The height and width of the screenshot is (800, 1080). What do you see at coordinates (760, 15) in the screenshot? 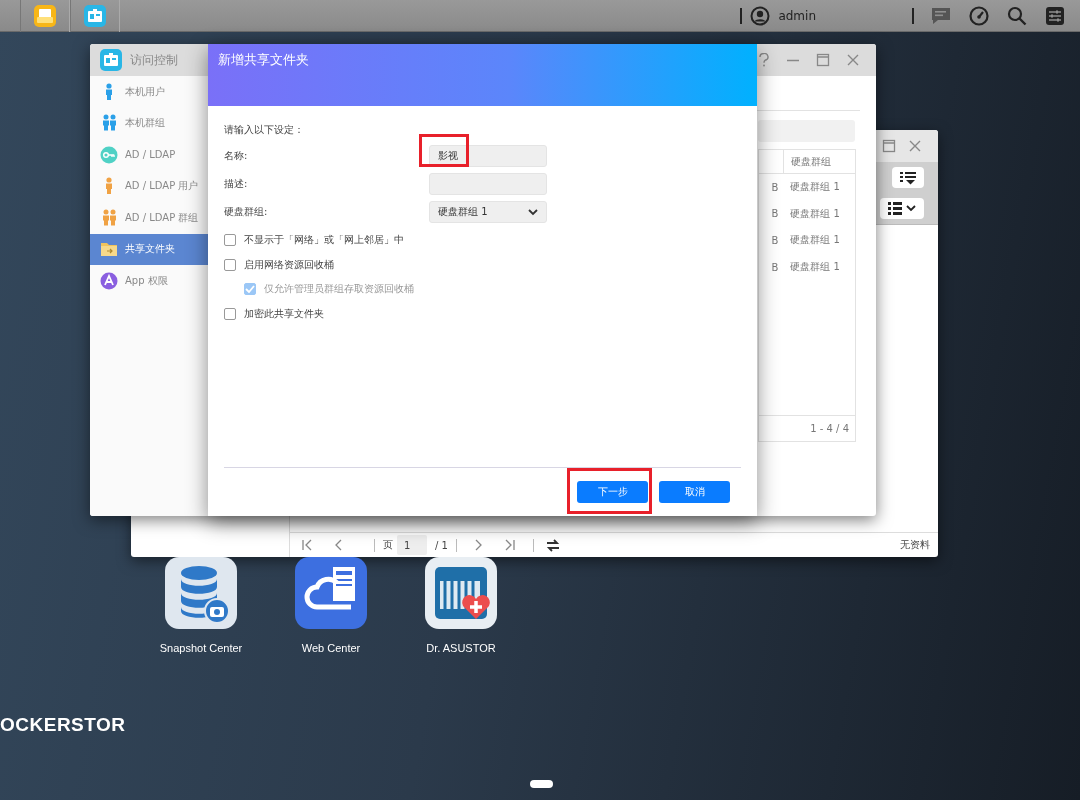
I see `user-icon` at bounding box center [760, 15].